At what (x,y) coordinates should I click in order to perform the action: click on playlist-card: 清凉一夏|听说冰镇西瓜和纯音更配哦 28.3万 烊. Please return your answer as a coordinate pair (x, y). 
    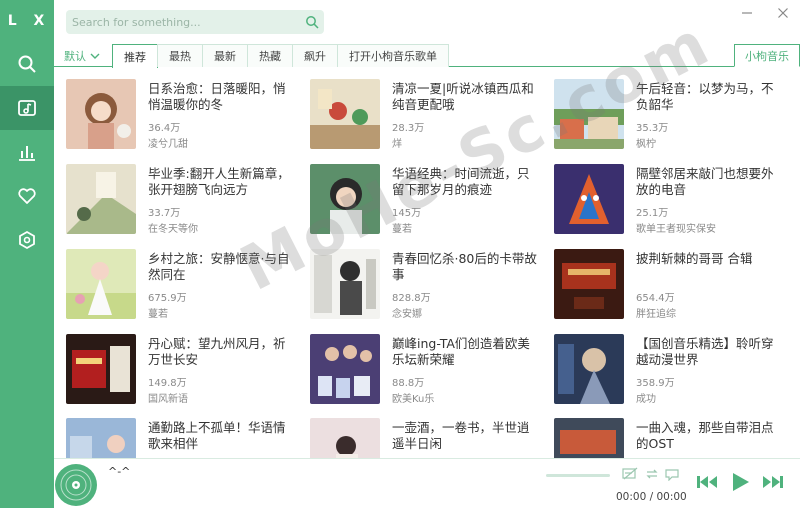
    Looking at the image, I should click on (426, 115).